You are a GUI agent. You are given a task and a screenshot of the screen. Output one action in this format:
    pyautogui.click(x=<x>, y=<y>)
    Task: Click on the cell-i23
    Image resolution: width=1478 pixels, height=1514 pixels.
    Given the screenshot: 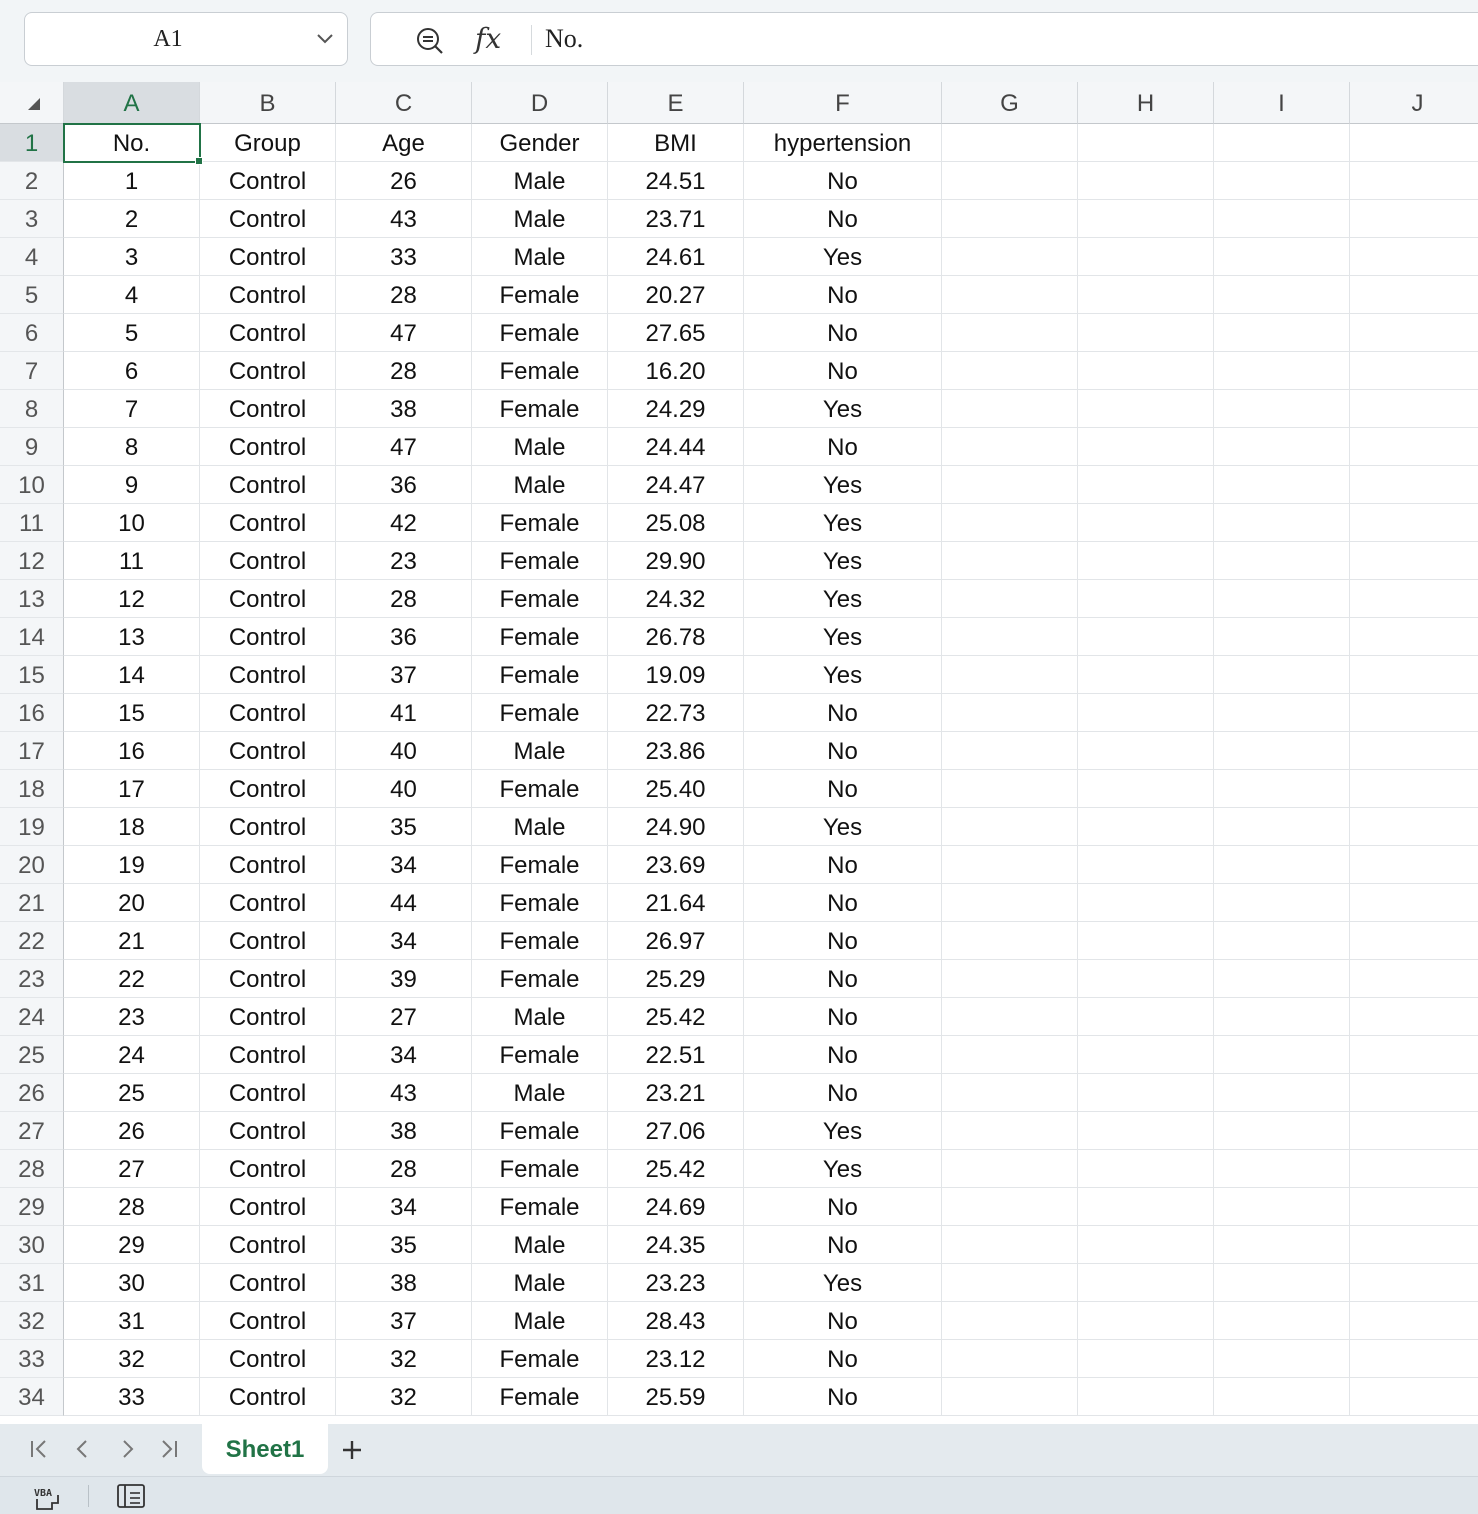 What is the action you would take?
    pyautogui.click(x=1282, y=979)
    